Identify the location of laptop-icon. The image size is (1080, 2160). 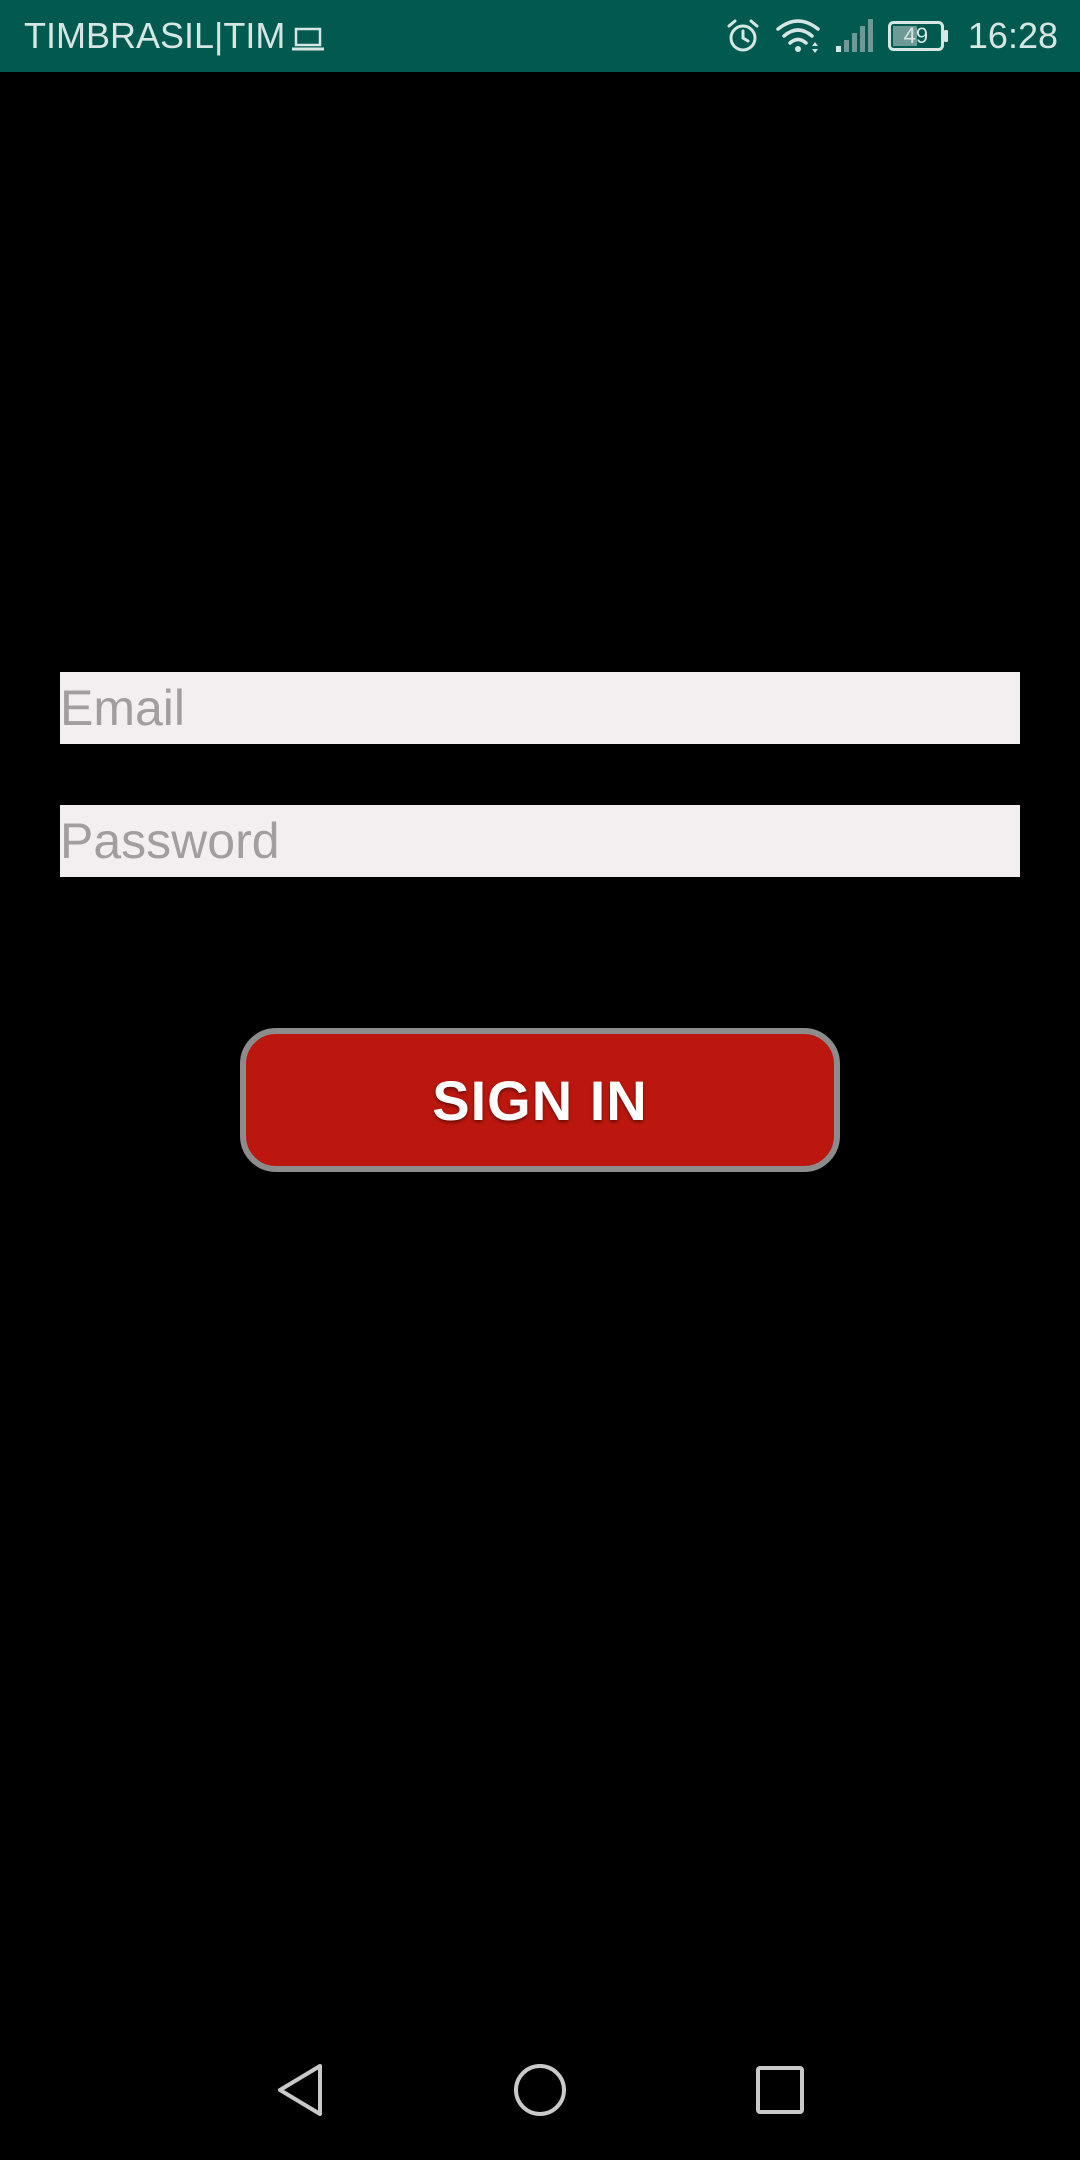
(308, 36).